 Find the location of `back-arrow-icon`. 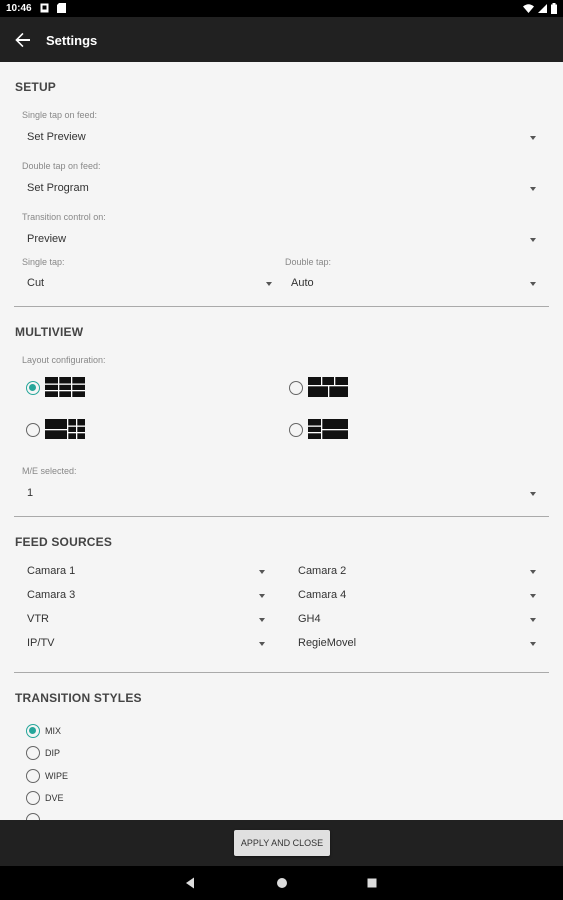

back-arrow-icon is located at coordinates (23, 40).